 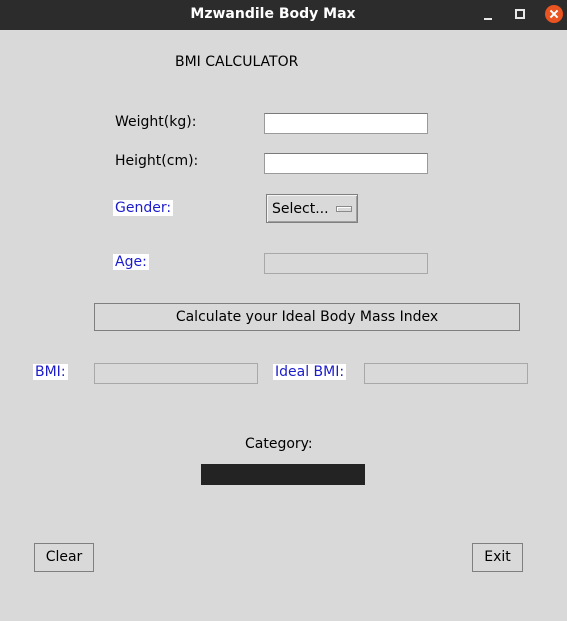 I want to click on weight-label: Weight(kg):, so click(x=156, y=122).